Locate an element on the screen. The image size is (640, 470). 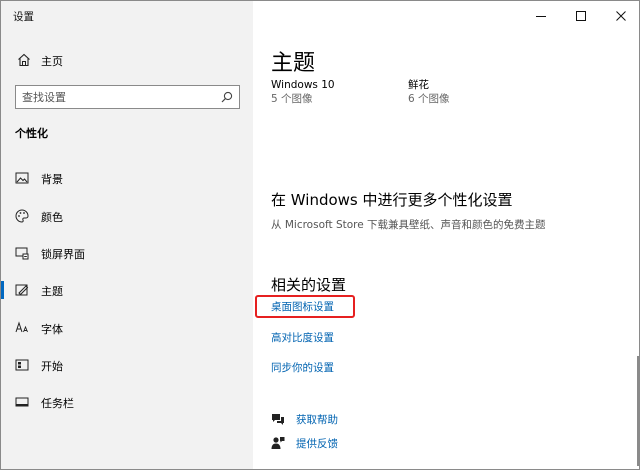
sidebar-item-label: 主题 is located at coordinates (52, 291).